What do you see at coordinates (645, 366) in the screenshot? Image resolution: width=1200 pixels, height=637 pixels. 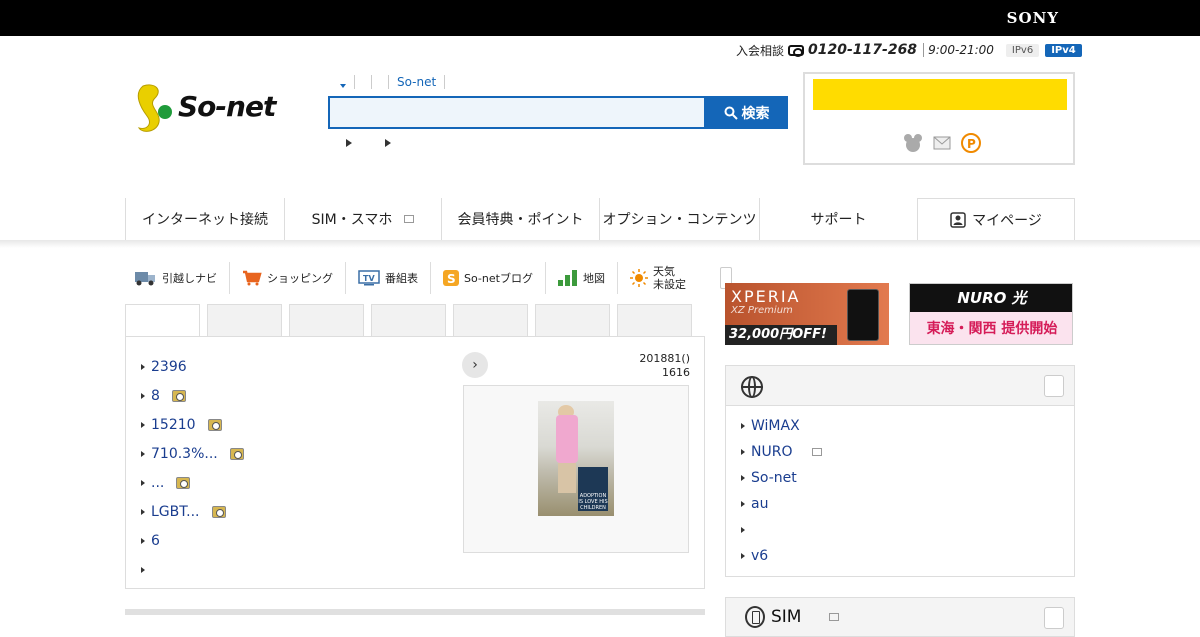 I see `news-date: 201881() 1616` at bounding box center [645, 366].